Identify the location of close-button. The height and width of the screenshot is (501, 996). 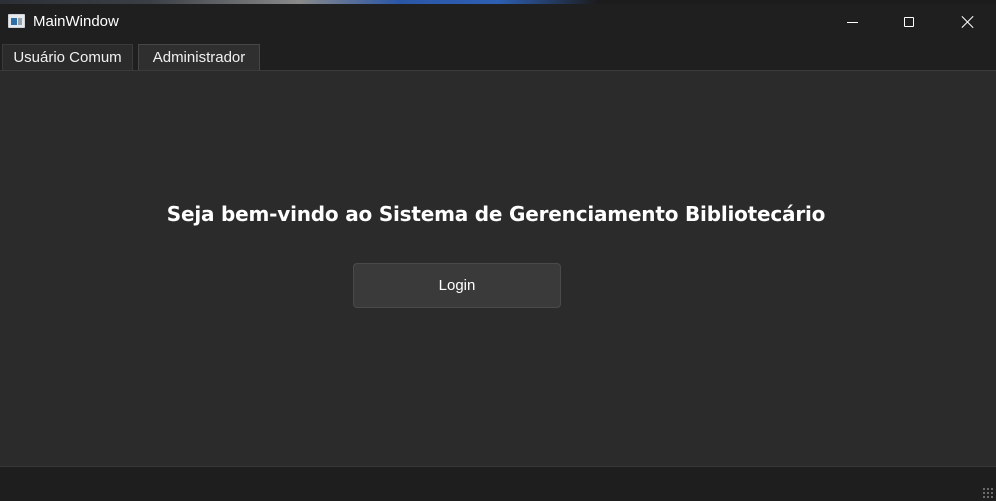
(968, 22).